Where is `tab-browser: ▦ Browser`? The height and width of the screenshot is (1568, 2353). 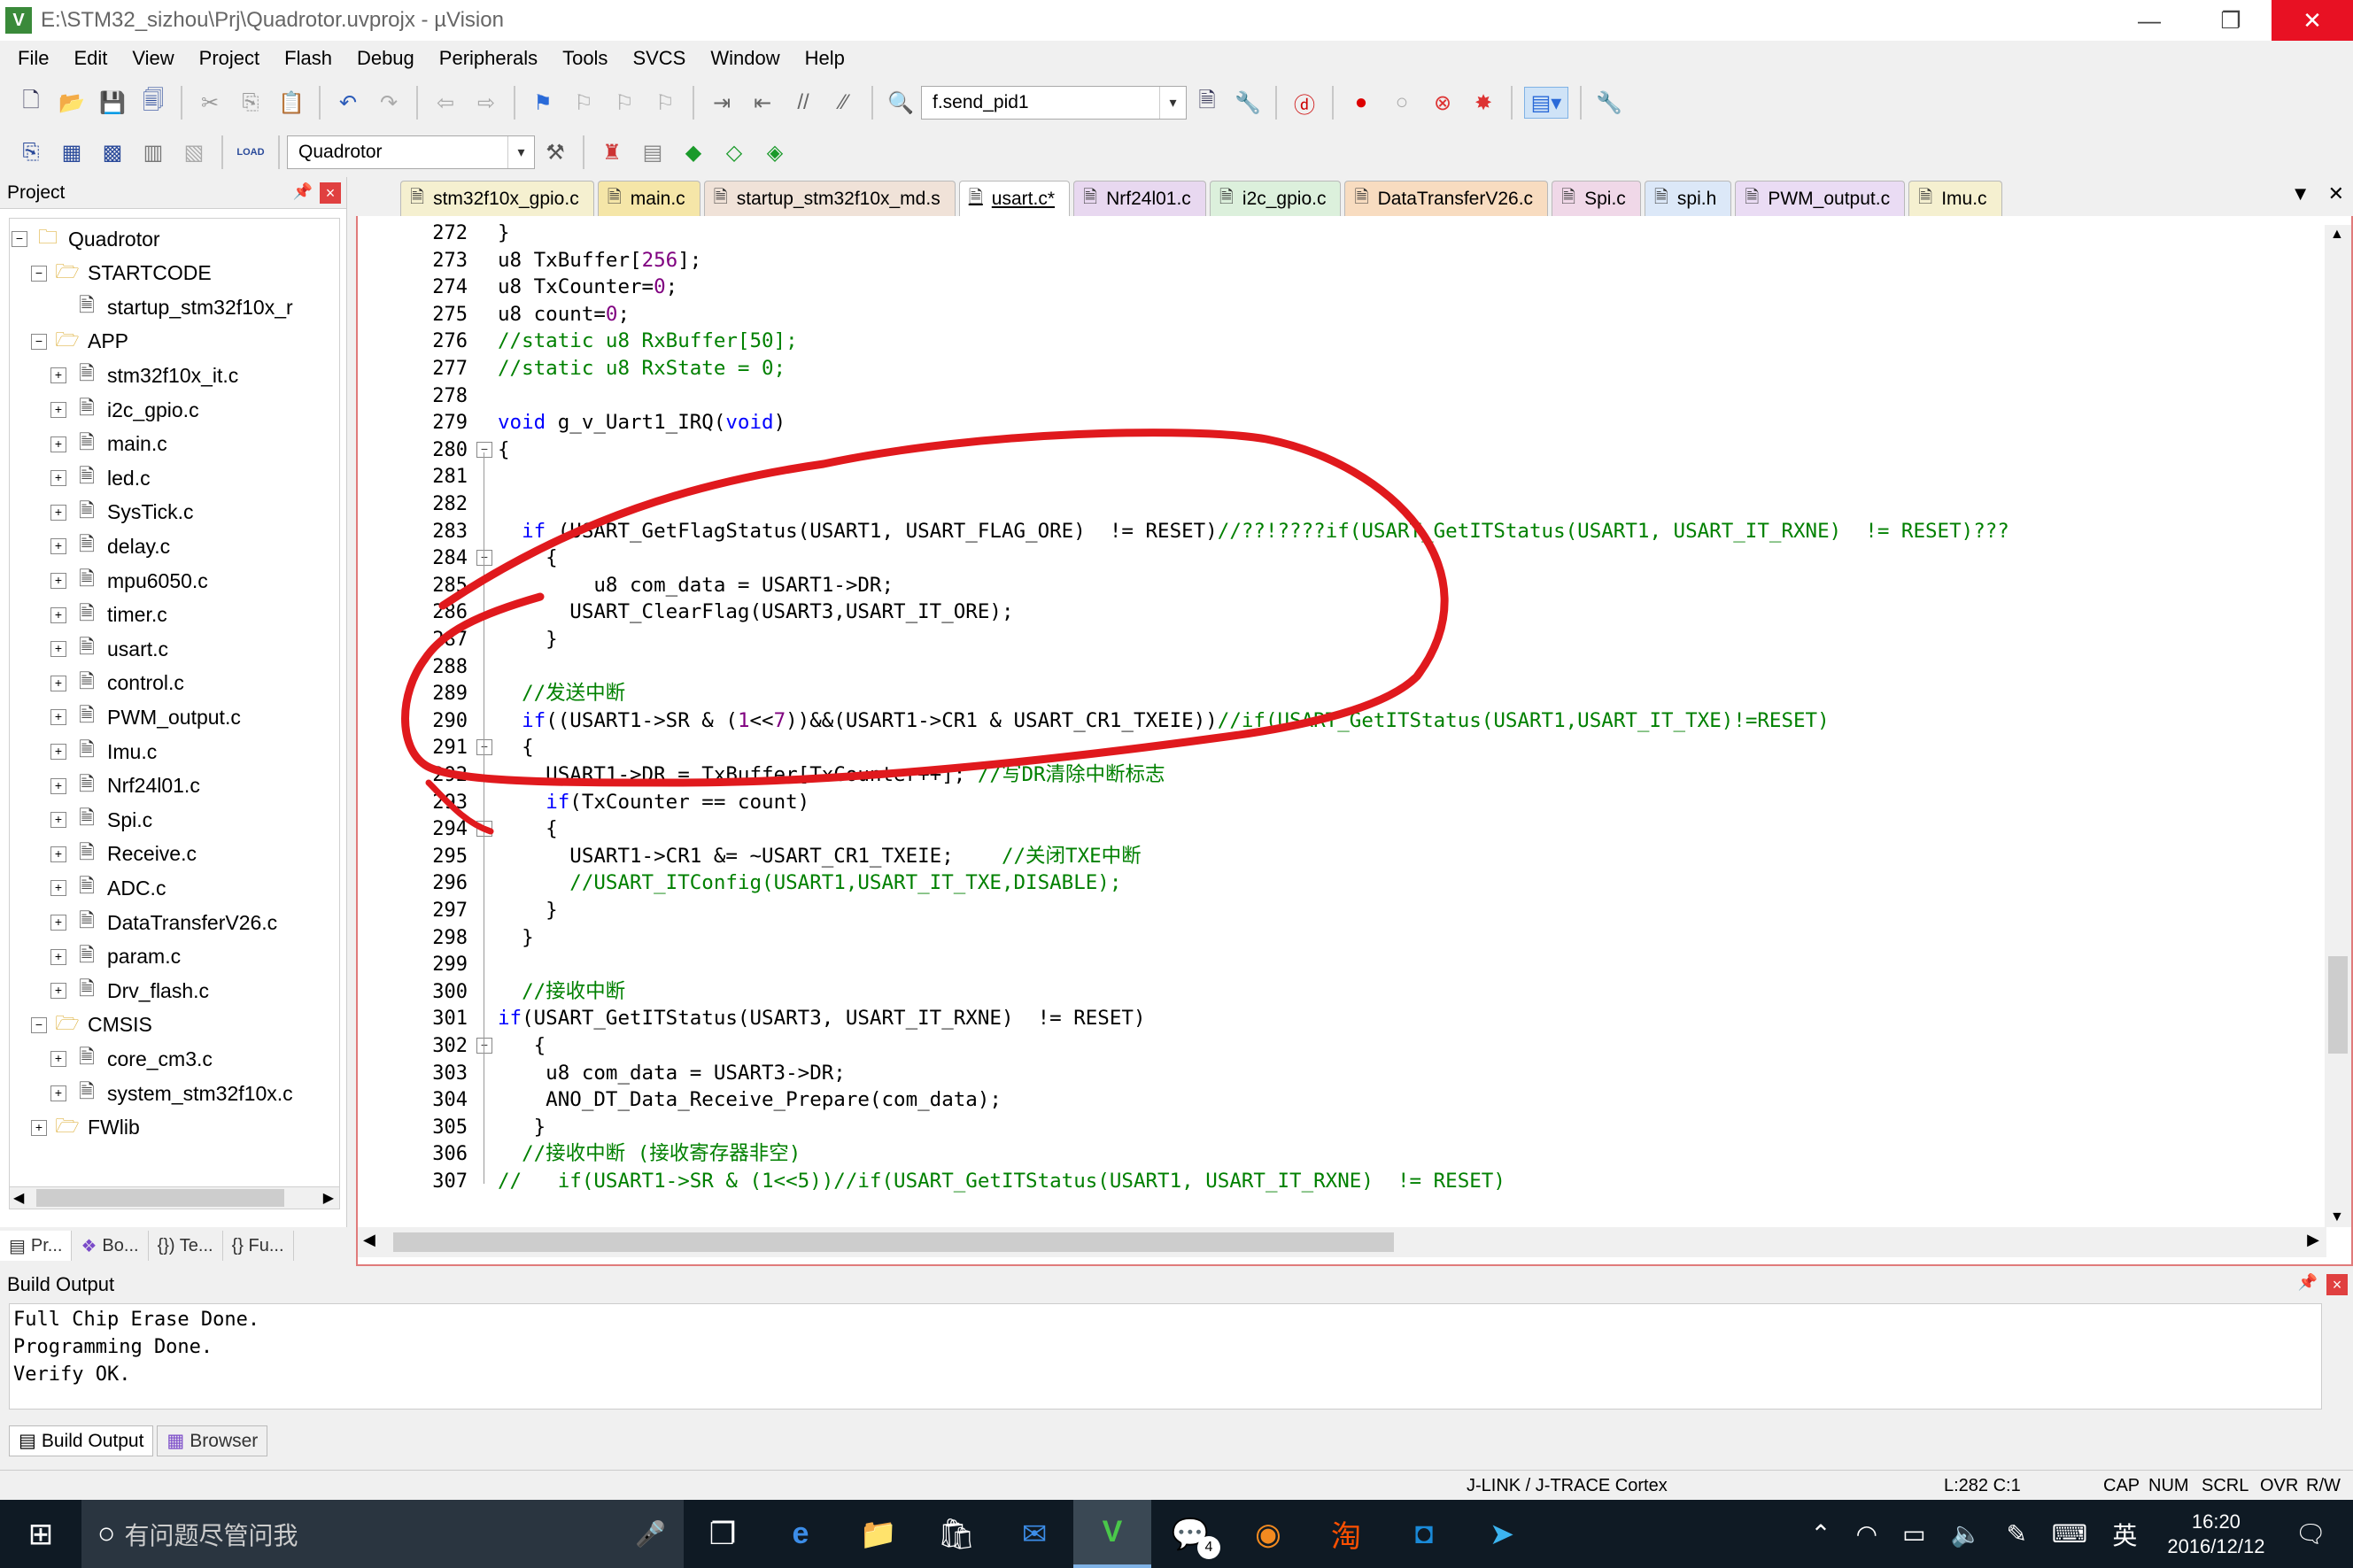
tab-browser: ▦ Browser is located at coordinates (212, 1440).